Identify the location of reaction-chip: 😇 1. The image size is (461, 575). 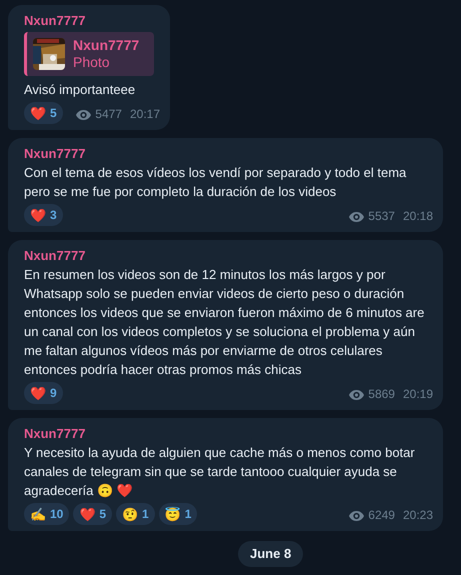
(178, 514).